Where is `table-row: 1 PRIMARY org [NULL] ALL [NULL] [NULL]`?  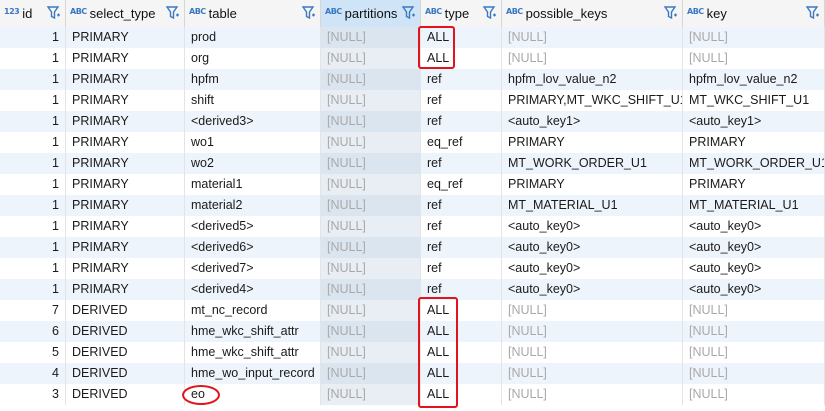 table-row: 1 PRIMARY org [NULL] ALL [NULL] [NULL] is located at coordinates (412, 58).